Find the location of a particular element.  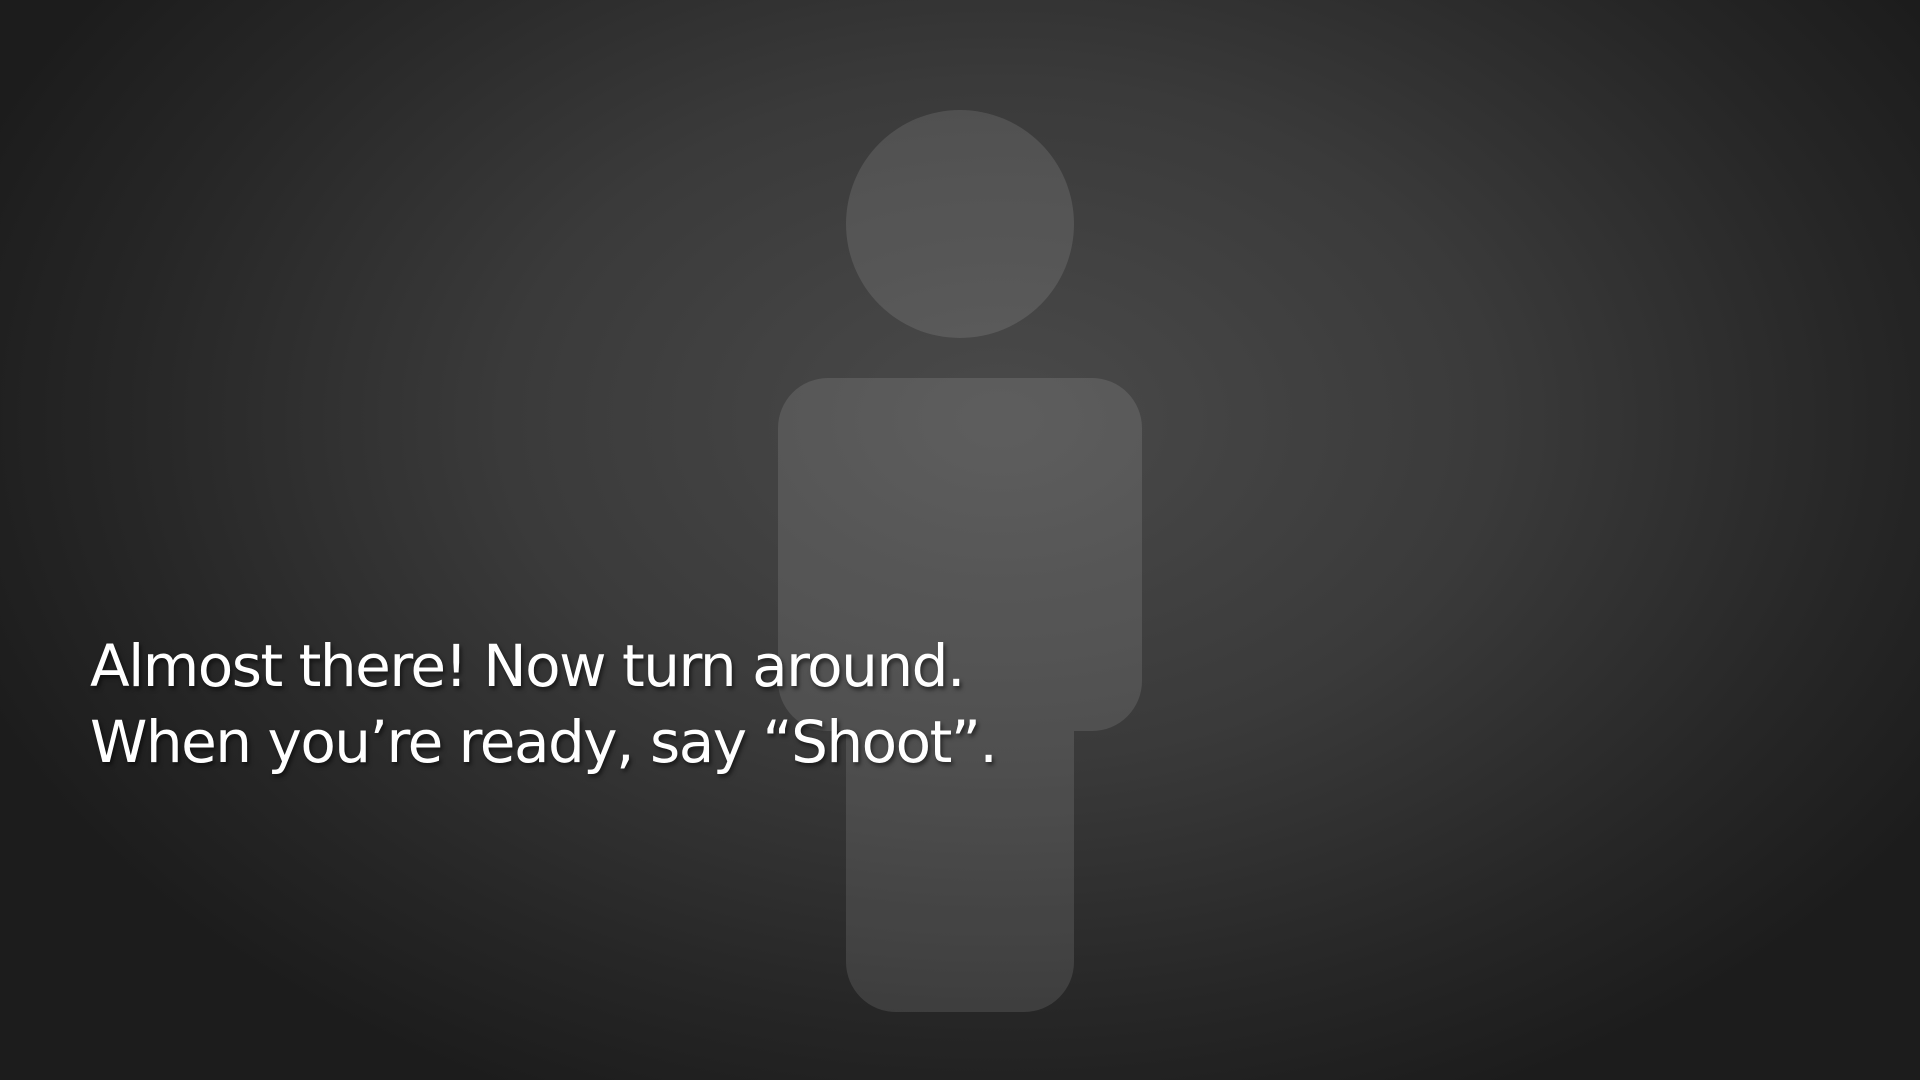

instruction-line-2: When you’re ready, say “Shoot”. is located at coordinates (544, 742).